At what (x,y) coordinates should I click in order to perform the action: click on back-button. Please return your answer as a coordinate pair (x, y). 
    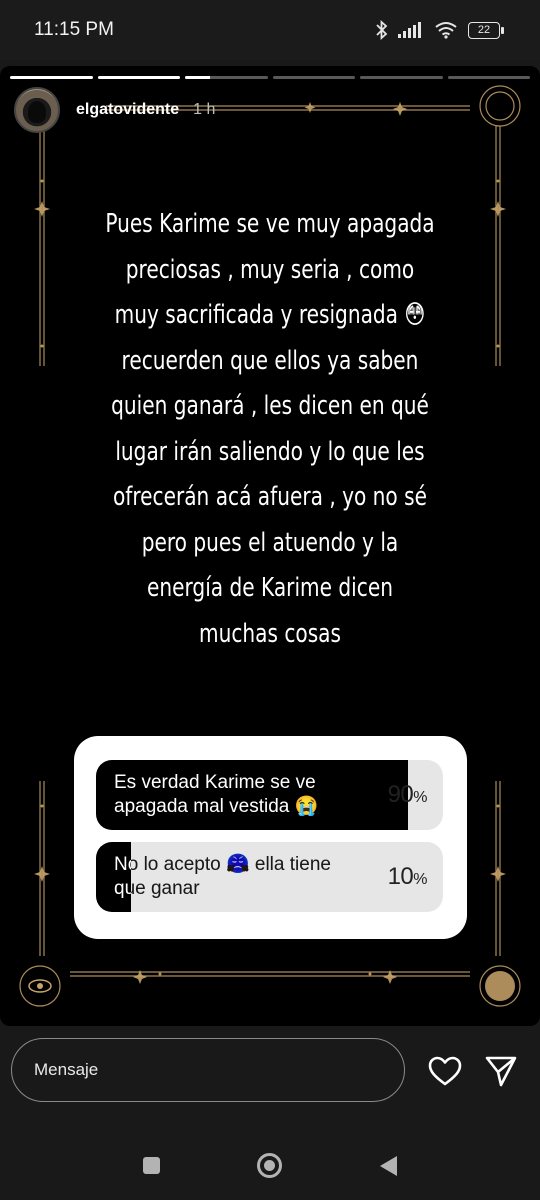
    Looking at the image, I should click on (388, 1166).